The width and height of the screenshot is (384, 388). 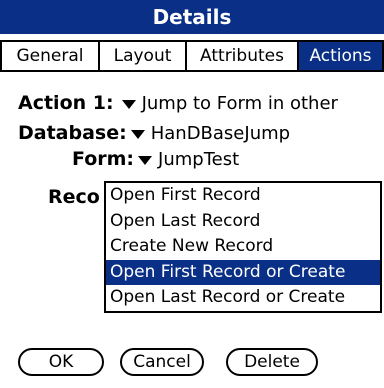 I want to click on record-label: Reco, so click(x=74, y=197).